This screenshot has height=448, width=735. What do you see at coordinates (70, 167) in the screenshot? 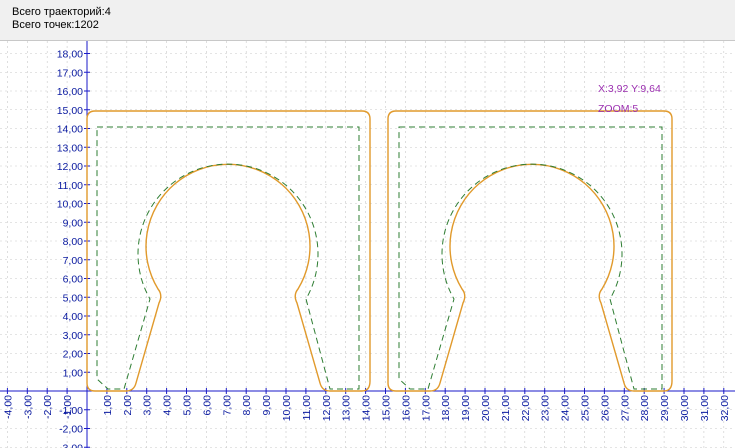
I see `y-tick-label: 12,00` at bounding box center [70, 167].